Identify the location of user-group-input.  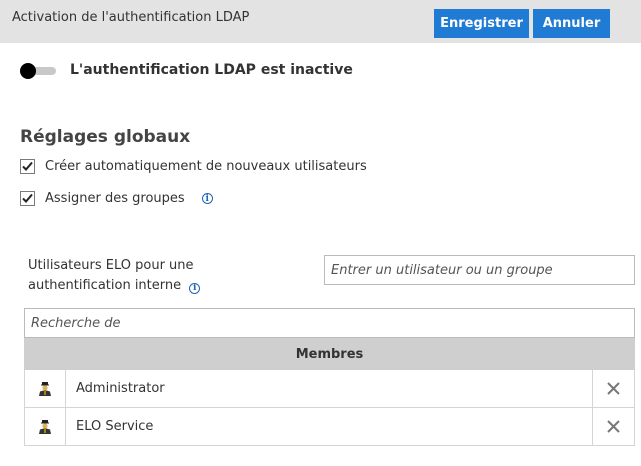
(479, 270).